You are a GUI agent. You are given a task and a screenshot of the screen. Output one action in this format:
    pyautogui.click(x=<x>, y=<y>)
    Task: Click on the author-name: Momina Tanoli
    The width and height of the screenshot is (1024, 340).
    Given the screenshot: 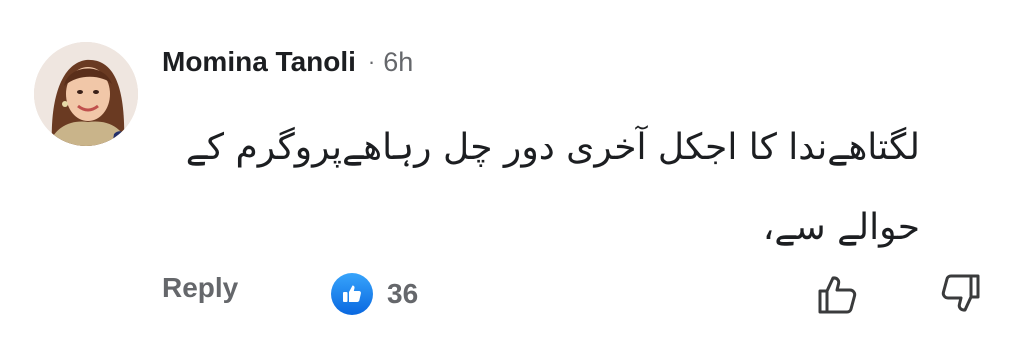 What is the action you would take?
    pyautogui.click(x=259, y=62)
    